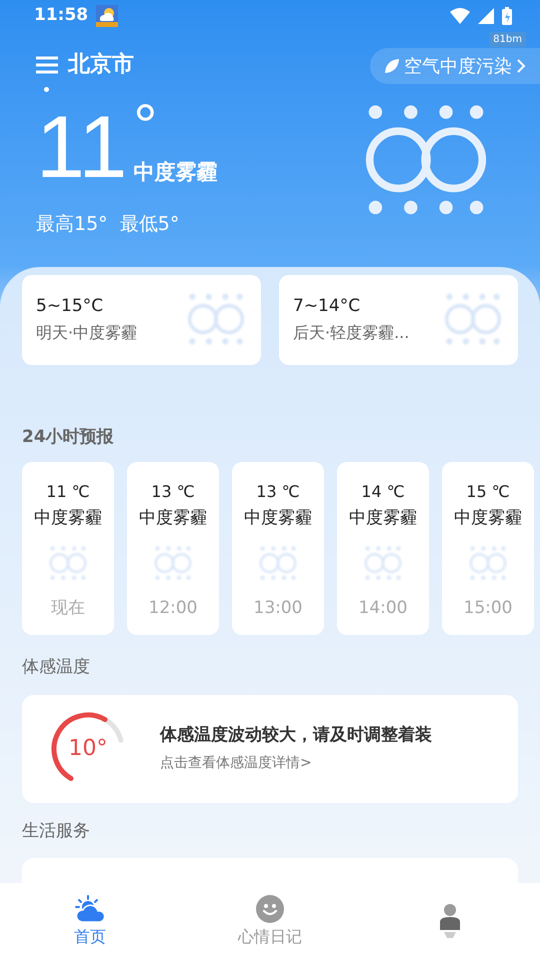 Image resolution: width=540 pixels, height=960 pixels. What do you see at coordinates (145, 125) in the screenshot?
I see `degree-symbol: °` at bounding box center [145, 125].